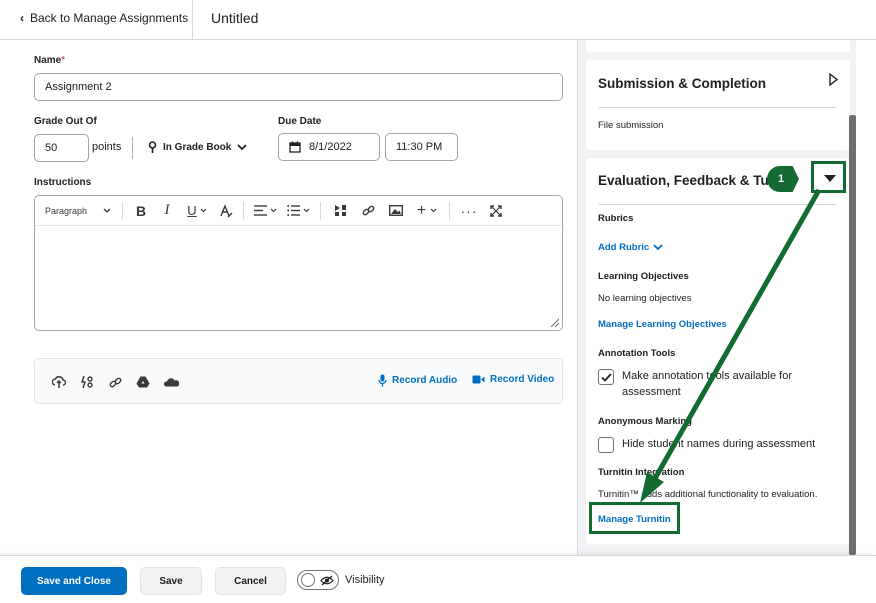 The height and width of the screenshot is (603, 876). I want to click on due-time-value: 11:30 PM, so click(419, 147).